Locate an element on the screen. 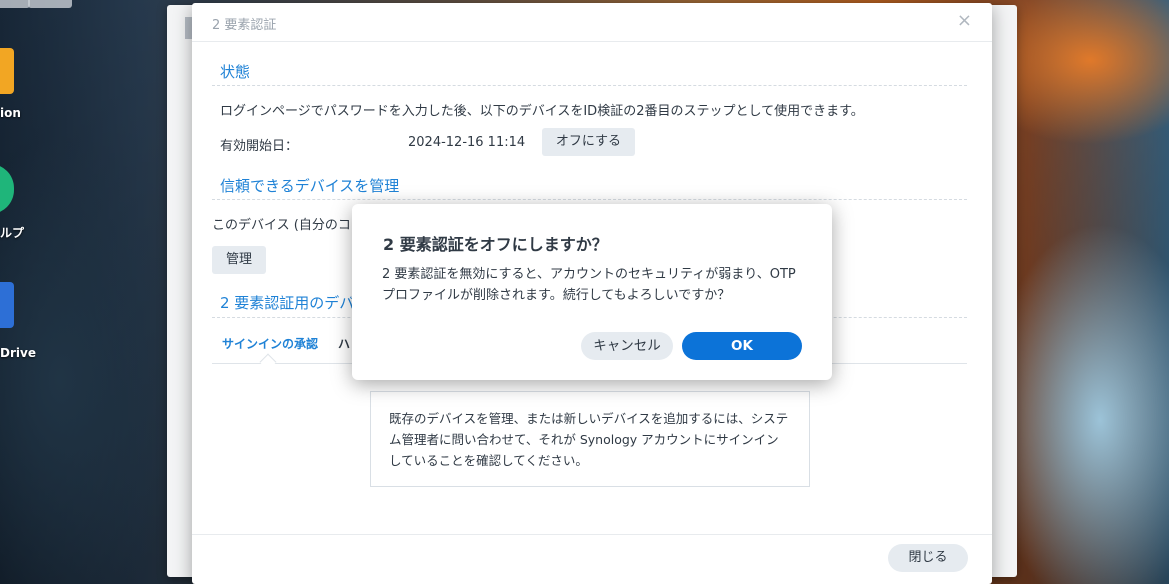 This screenshot has width=1169, height=584. tab-indicator is located at coordinates (268, 362).